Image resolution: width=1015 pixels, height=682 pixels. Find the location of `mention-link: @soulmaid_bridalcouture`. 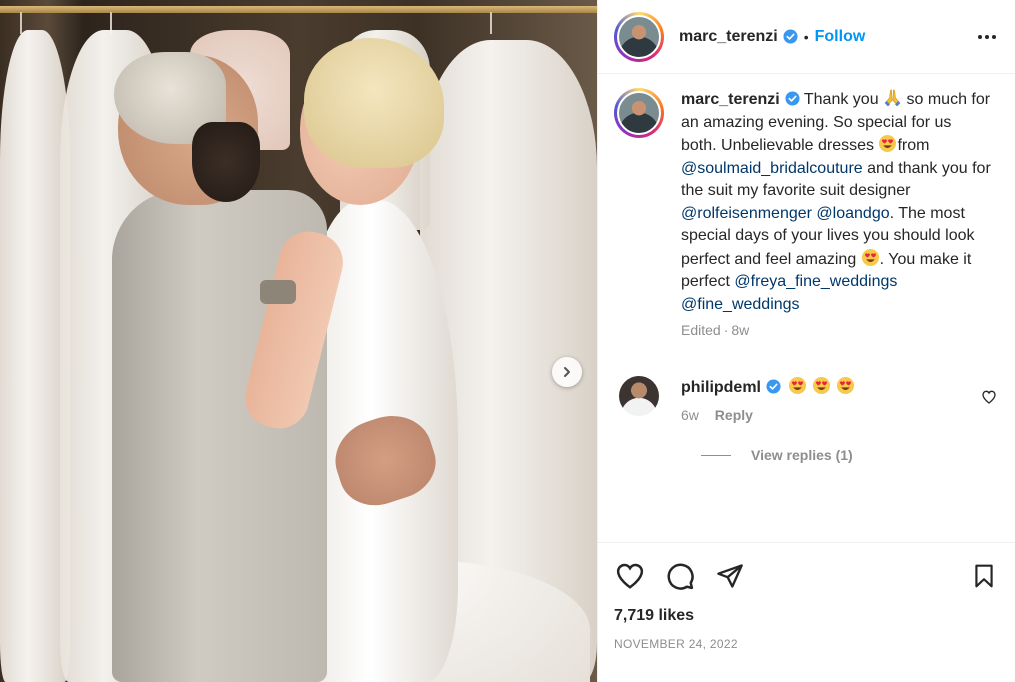

mention-link: @soulmaid_bridalcouture is located at coordinates (772, 168).